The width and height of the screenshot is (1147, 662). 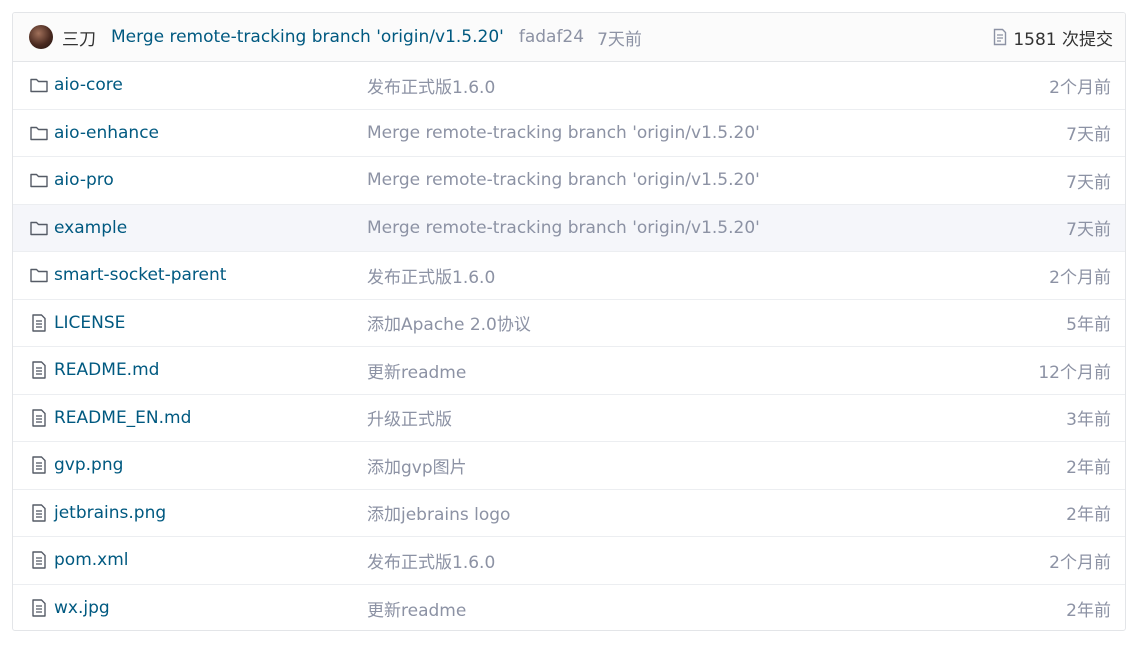 I want to click on file-commit-time: 5年前, so click(x=1088, y=325).